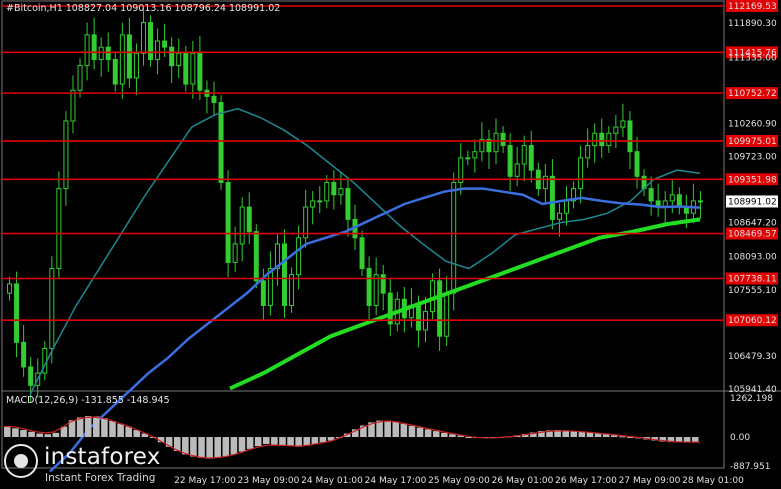 The height and width of the screenshot is (489, 781). What do you see at coordinates (751, 399) in the screenshot?
I see `macd-axis-label: 1262.198` at bounding box center [751, 399].